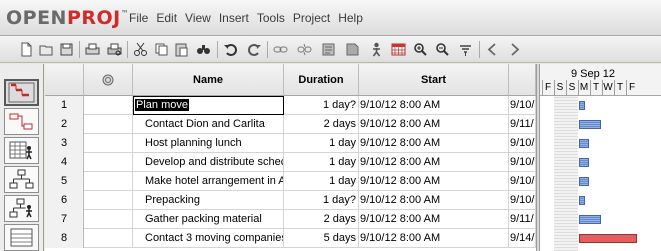 Image resolution: width=661 pixels, height=251 pixels. I want to click on network-view-icon, so click(21, 121).